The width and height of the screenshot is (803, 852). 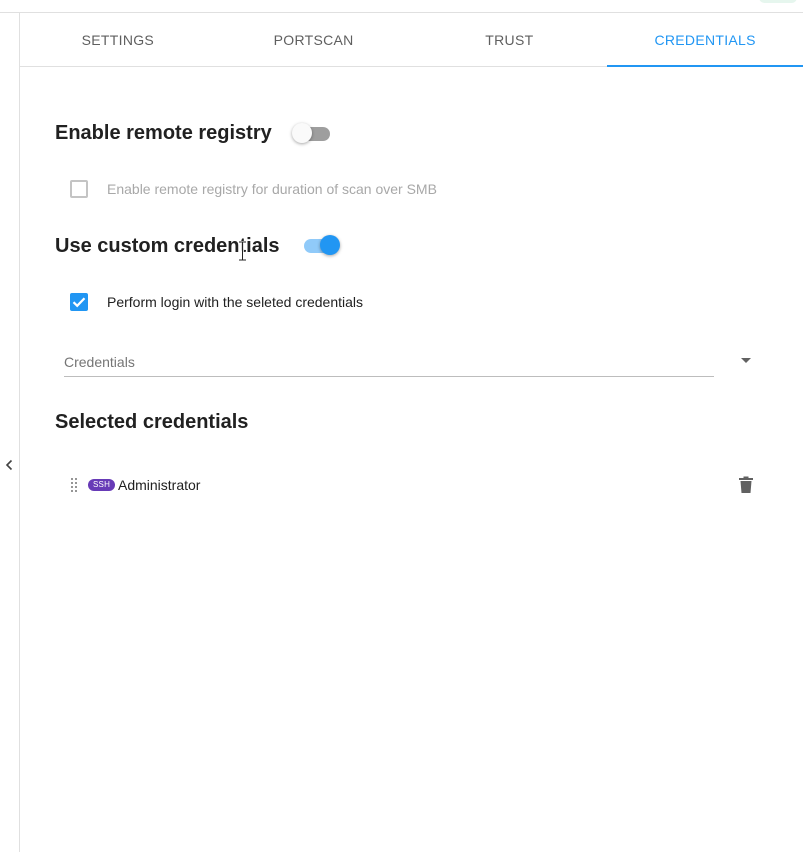 I want to click on check-icon, so click(x=79, y=302).